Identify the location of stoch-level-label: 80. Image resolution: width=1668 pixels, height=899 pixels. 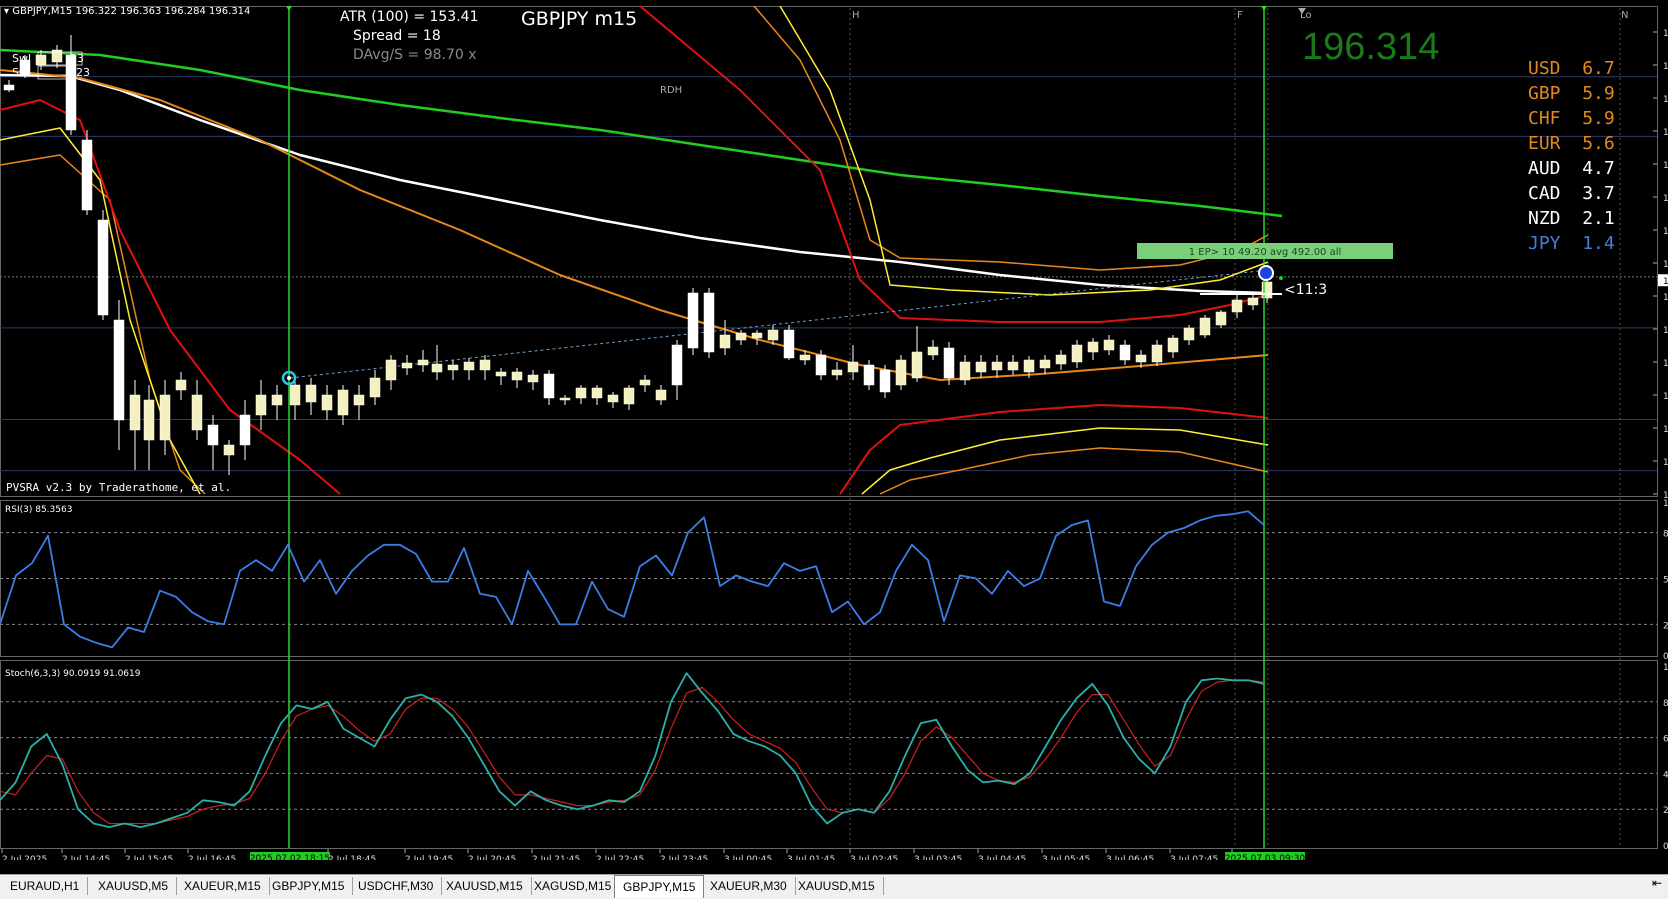
(1665, 704).